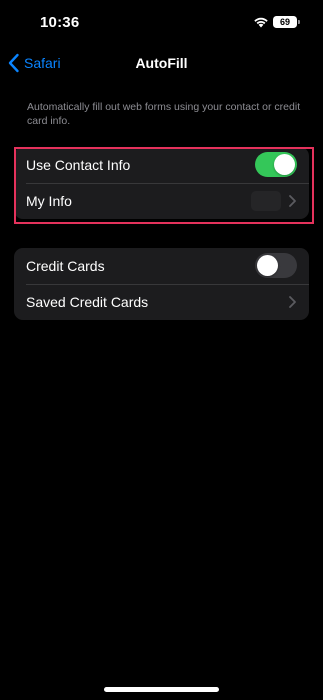  Describe the element at coordinates (161, 689) in the screenshot. I see `home-indicator` at that location.